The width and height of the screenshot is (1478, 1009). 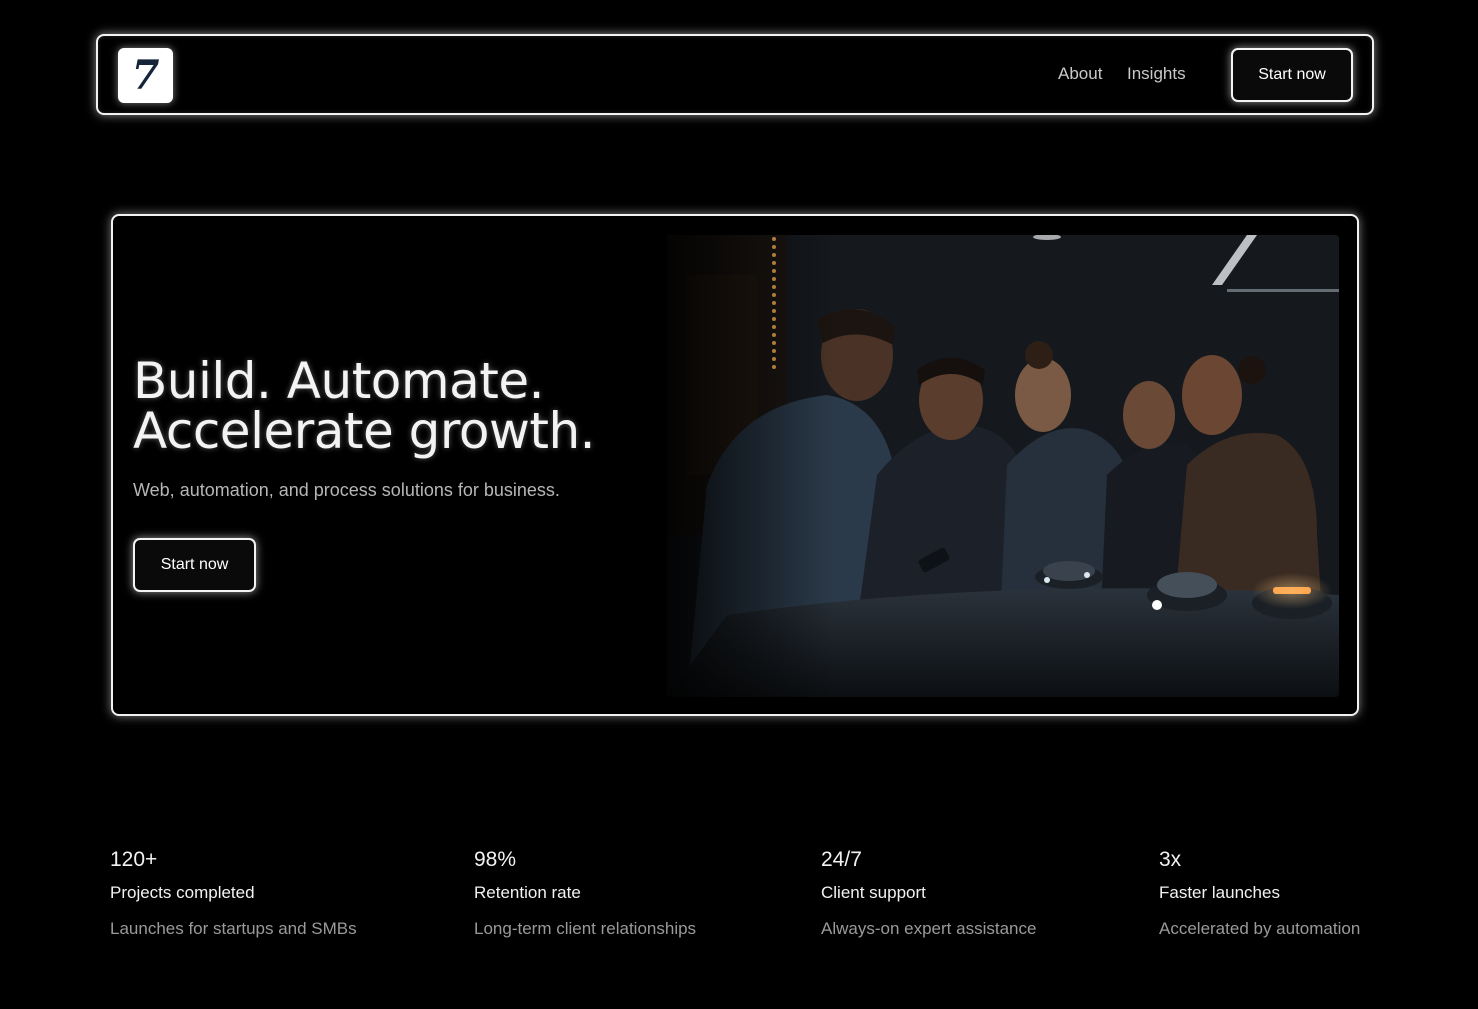 What do you see at coordinates (873, 892) in the screenshot?
I see `stat-label: Client support` at bounding box center [873, 892].